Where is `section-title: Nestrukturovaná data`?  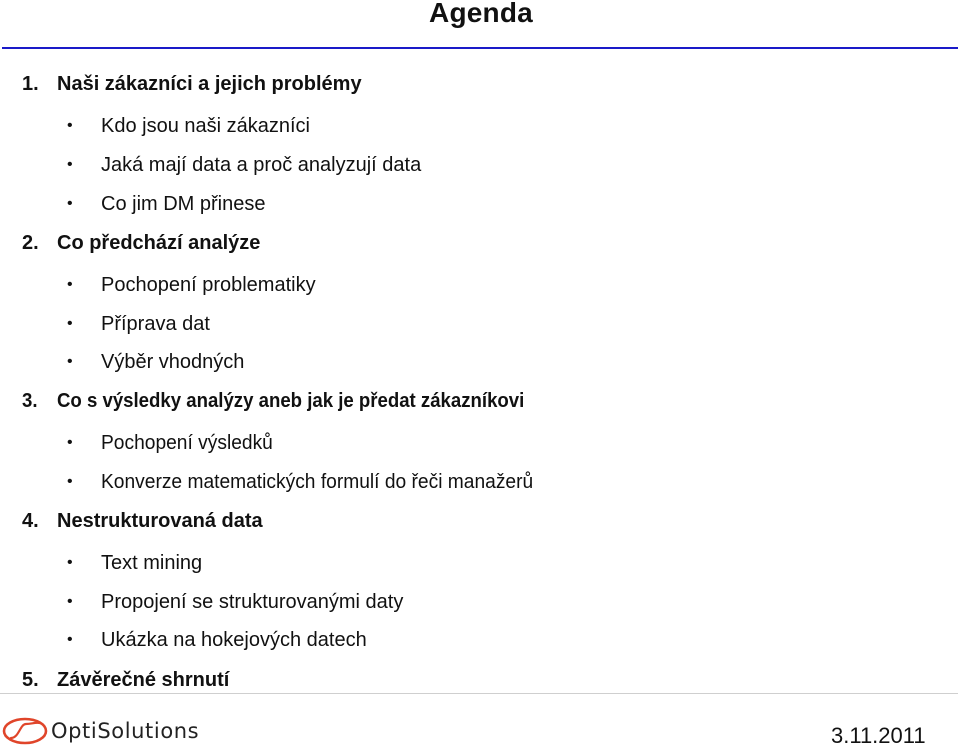 section-title: Nestrukturovaná data is located at coordinates (160, 521).